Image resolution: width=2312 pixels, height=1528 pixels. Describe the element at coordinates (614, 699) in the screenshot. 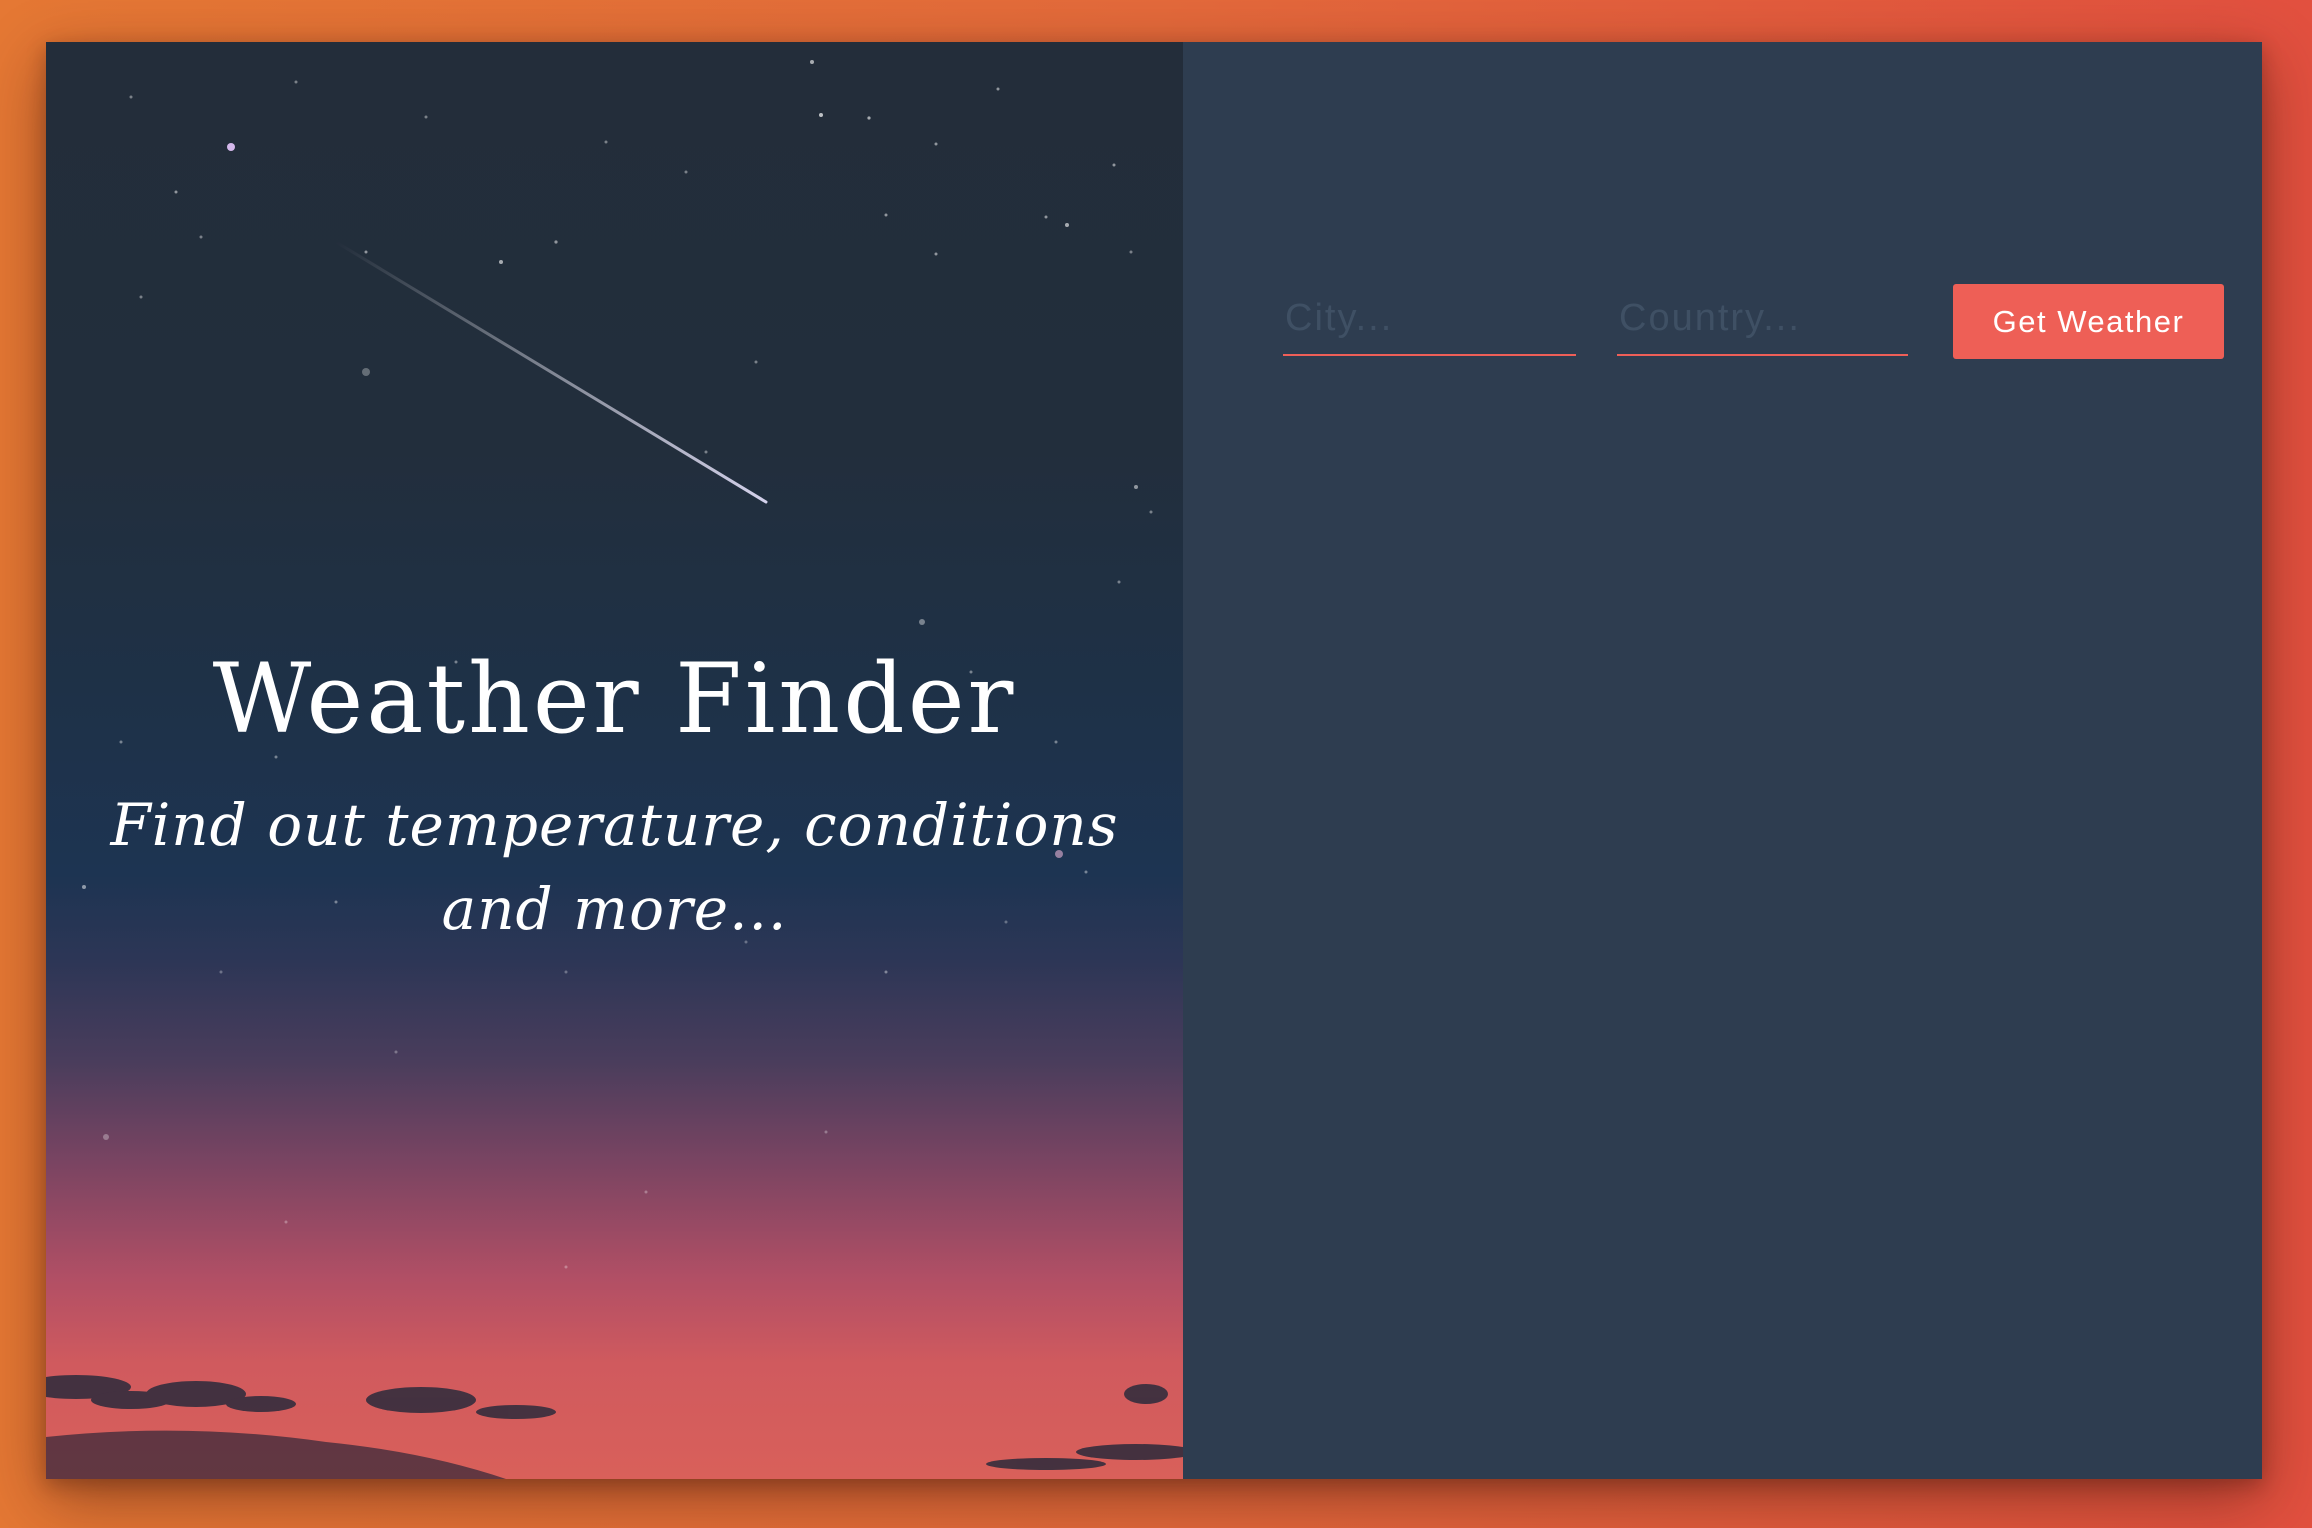

I see `page-title: Weather Finder` at that location.